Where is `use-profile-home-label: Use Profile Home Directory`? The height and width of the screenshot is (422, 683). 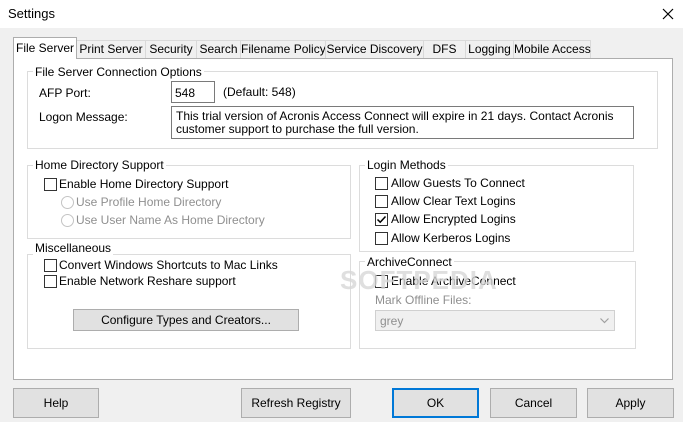
use-profile-home-label: Use Profile Home Directory is located at coordinates (149, 202).